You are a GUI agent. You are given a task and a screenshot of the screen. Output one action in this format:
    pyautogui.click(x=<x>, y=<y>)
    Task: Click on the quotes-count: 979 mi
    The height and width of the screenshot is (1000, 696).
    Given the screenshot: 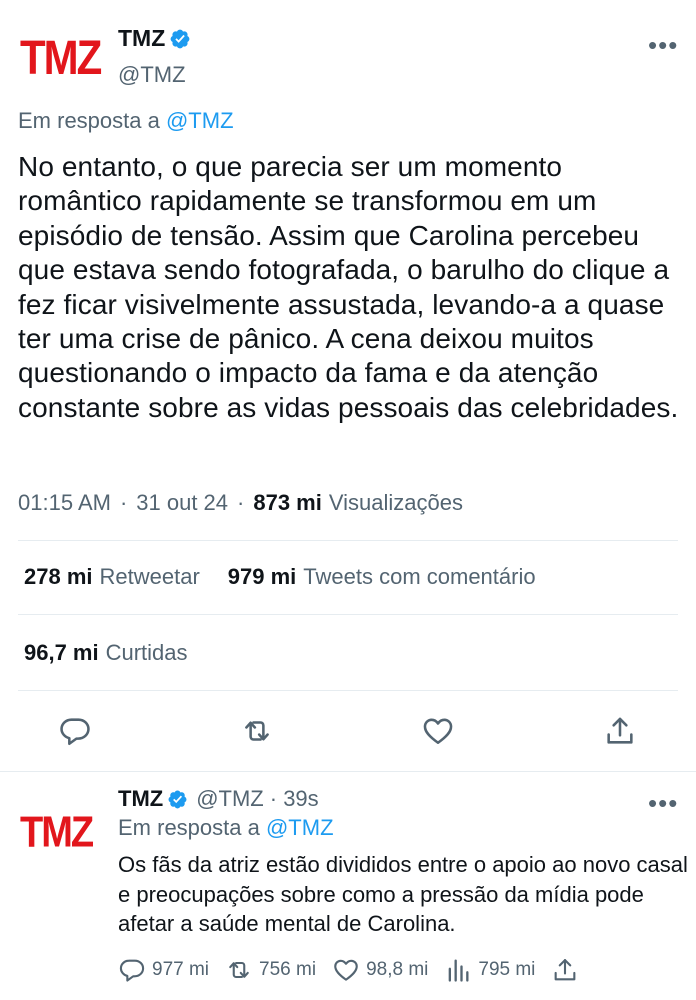 What is the action you would take?
    pyautogui.click(x=262, y=576)
    